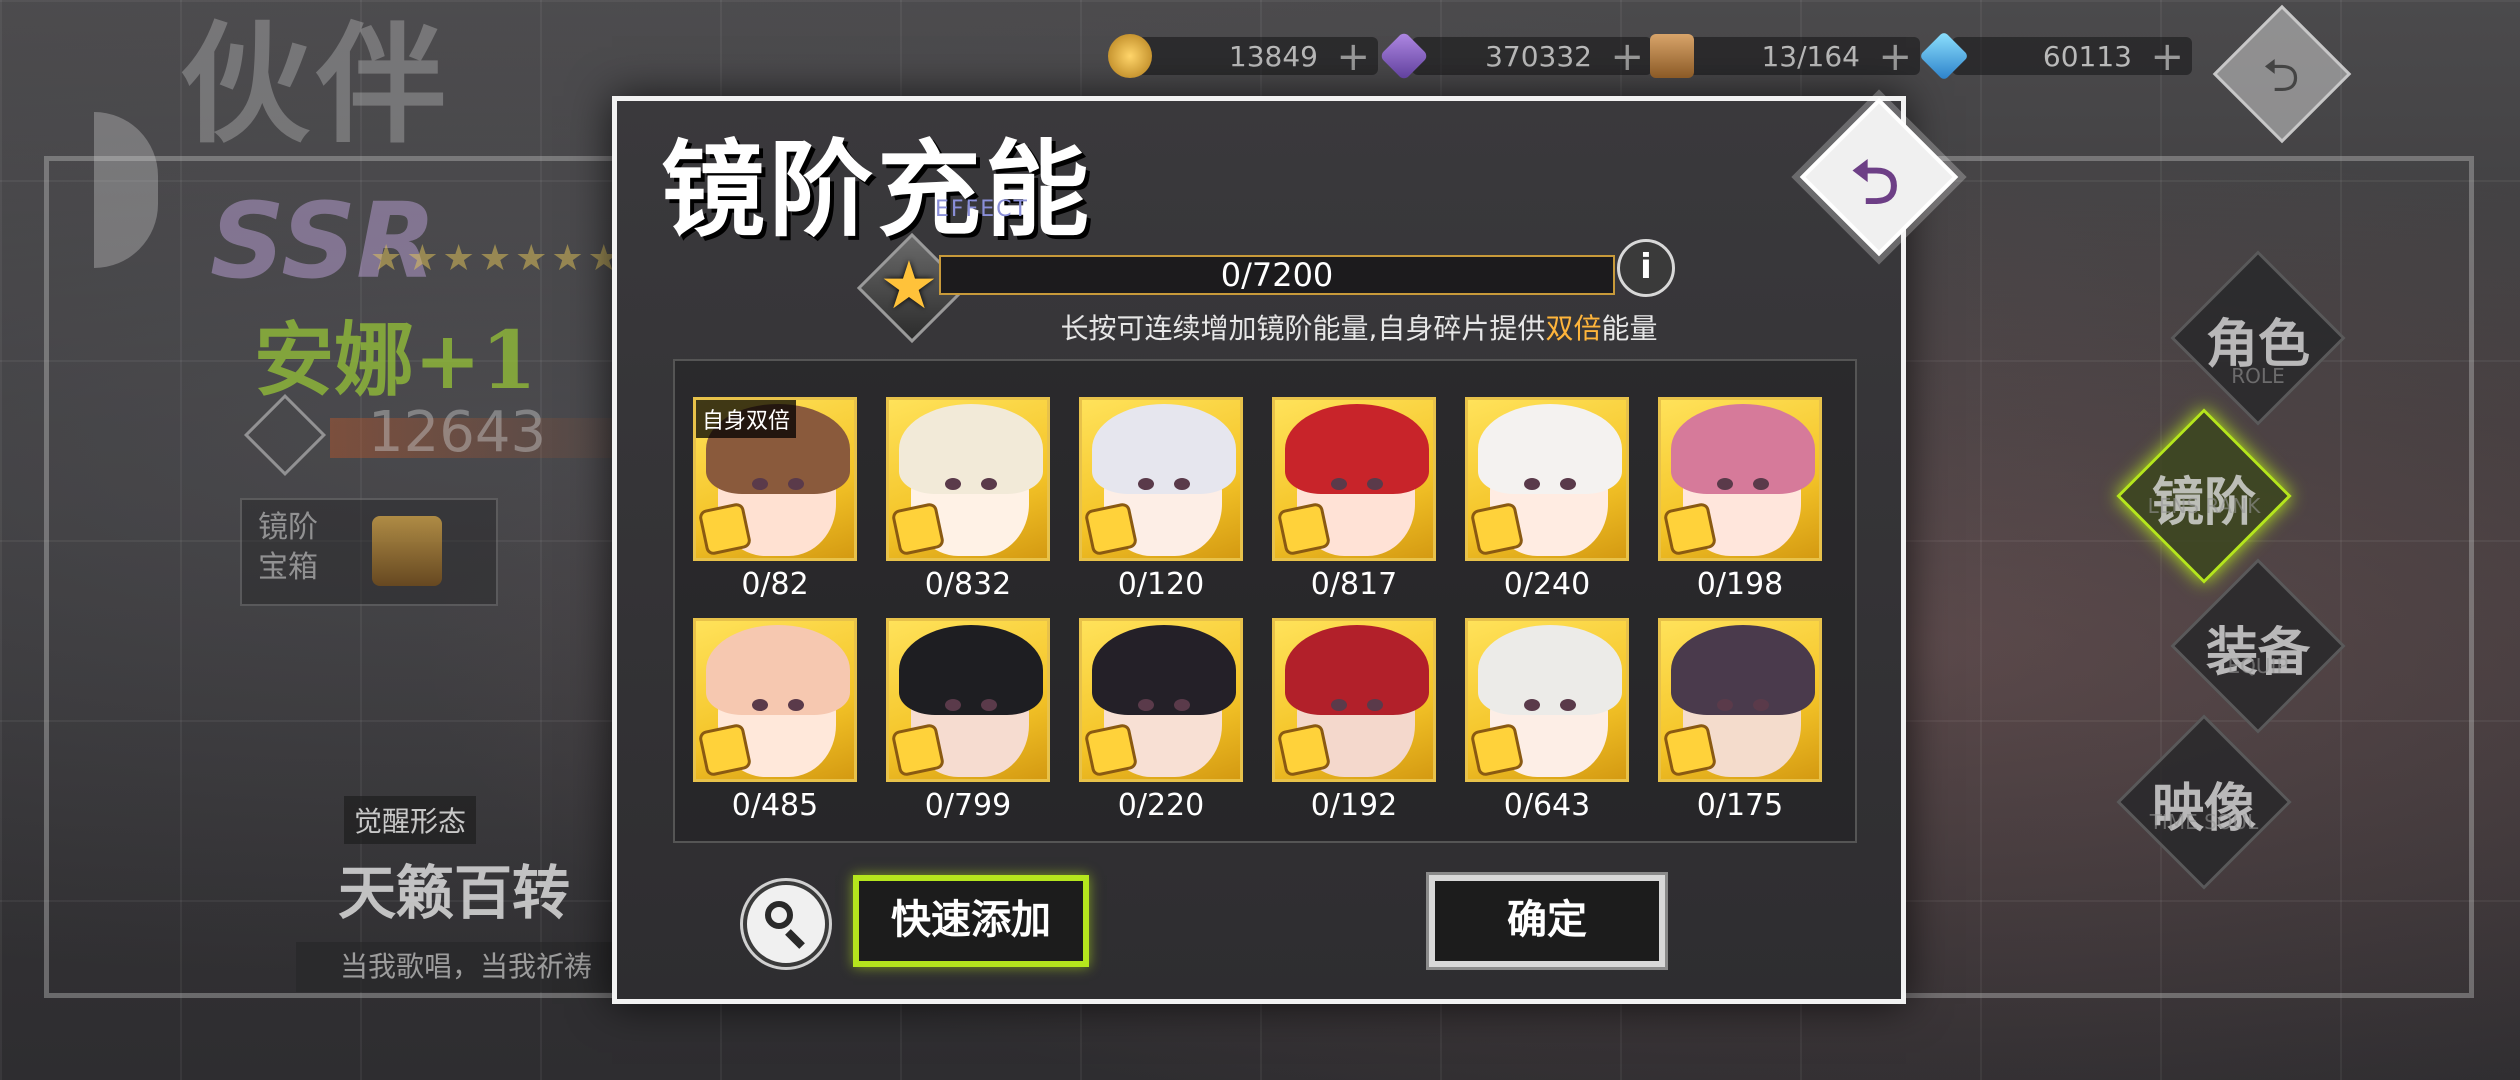 The image size is (2520, 1080). What do you see at coordinates (982, 209) in the screenshot?
I see `effect-tag: EFFECT` at bounding box center [982, 209].